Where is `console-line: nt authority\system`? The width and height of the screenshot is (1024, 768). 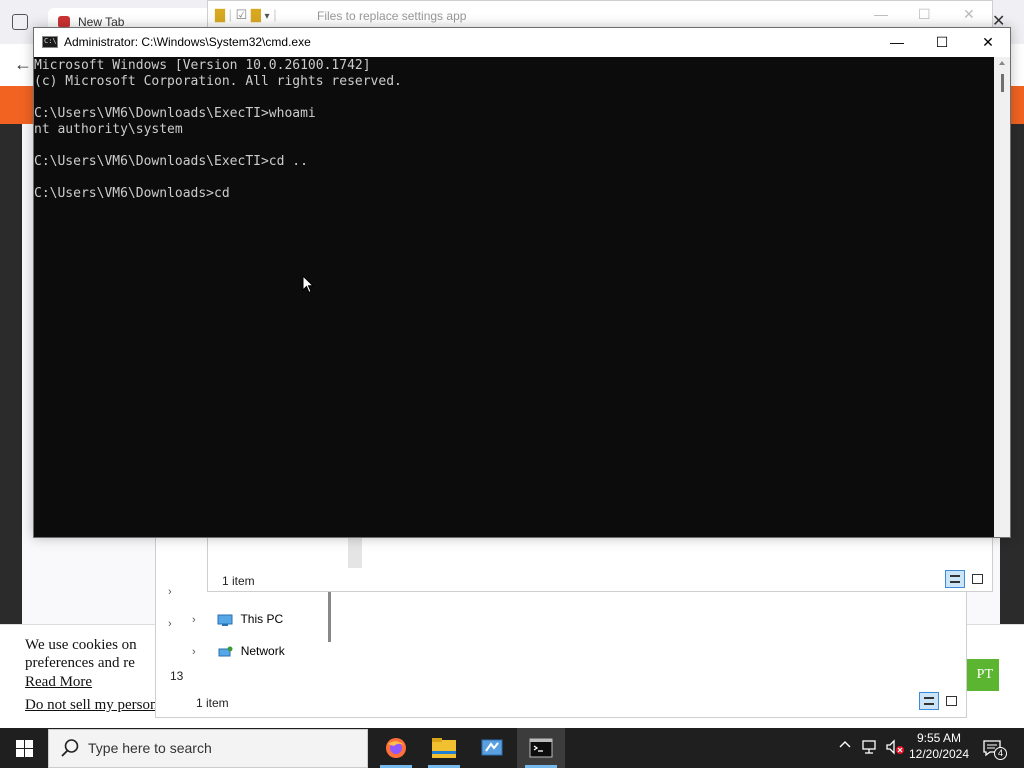 console-line: nt authority\system is located at coordinates (108, 129).